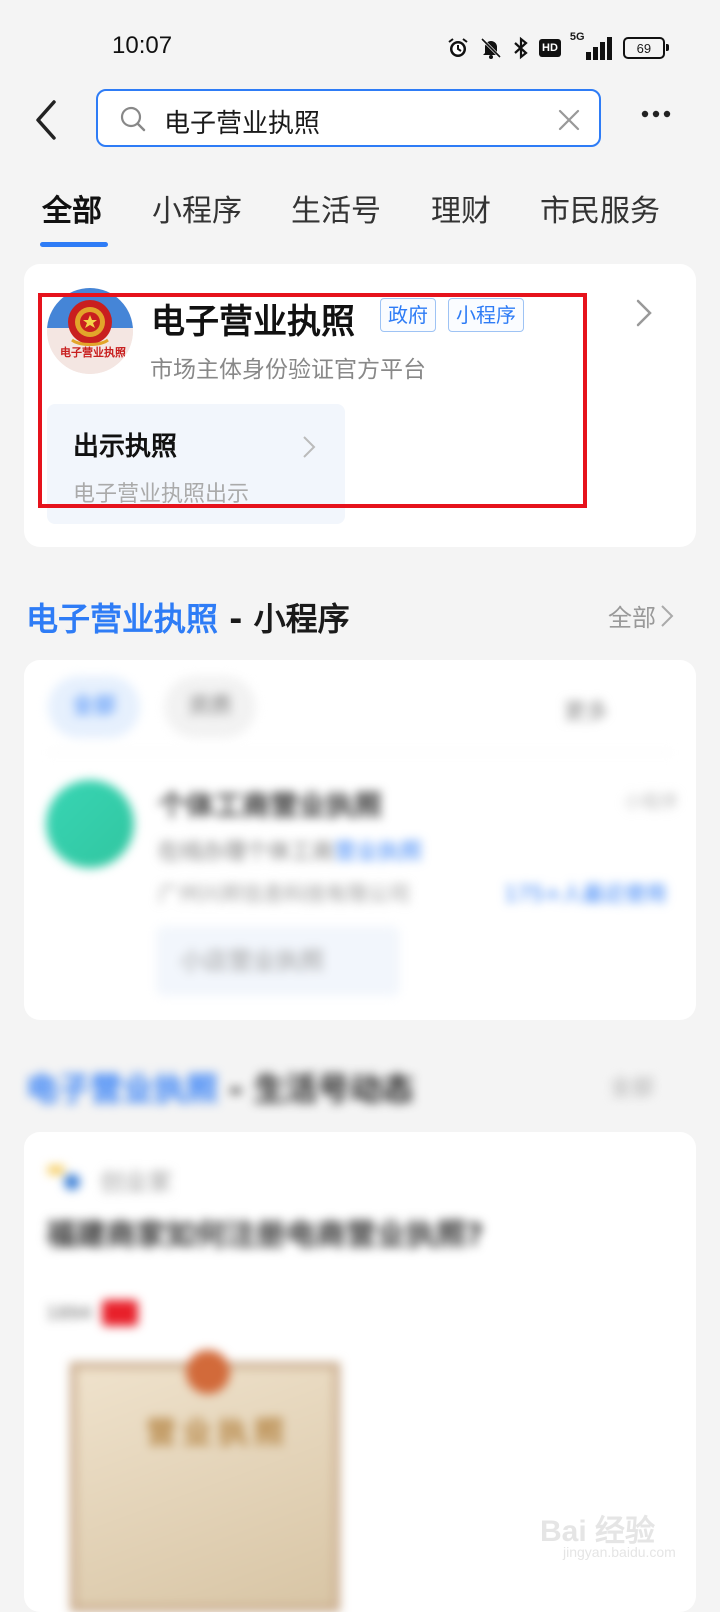 This screenshot has width=720, height=1612. Describe the element at coordinates (378, 852) in the screenshot. I see `app-desc-highlight: 营业执照` at that location.